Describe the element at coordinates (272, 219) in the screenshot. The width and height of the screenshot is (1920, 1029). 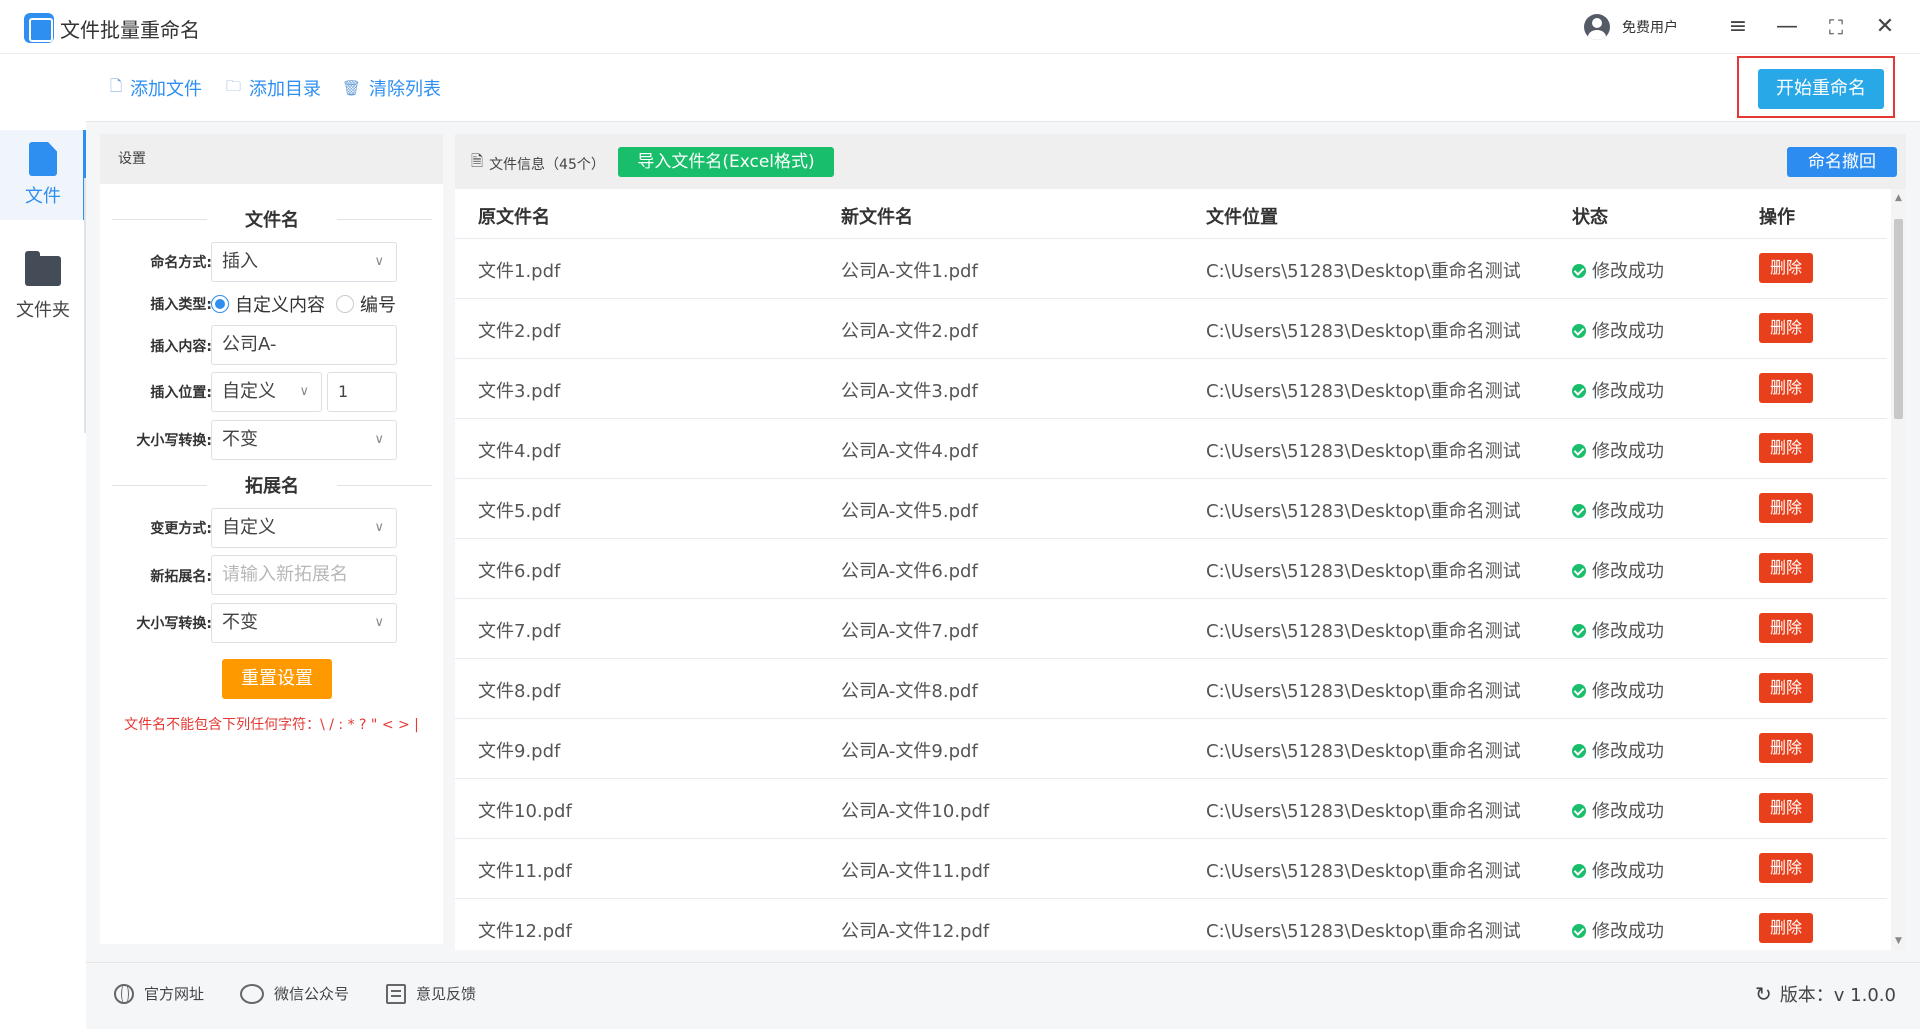
I see `section-title-filename: 文件名` at that location.